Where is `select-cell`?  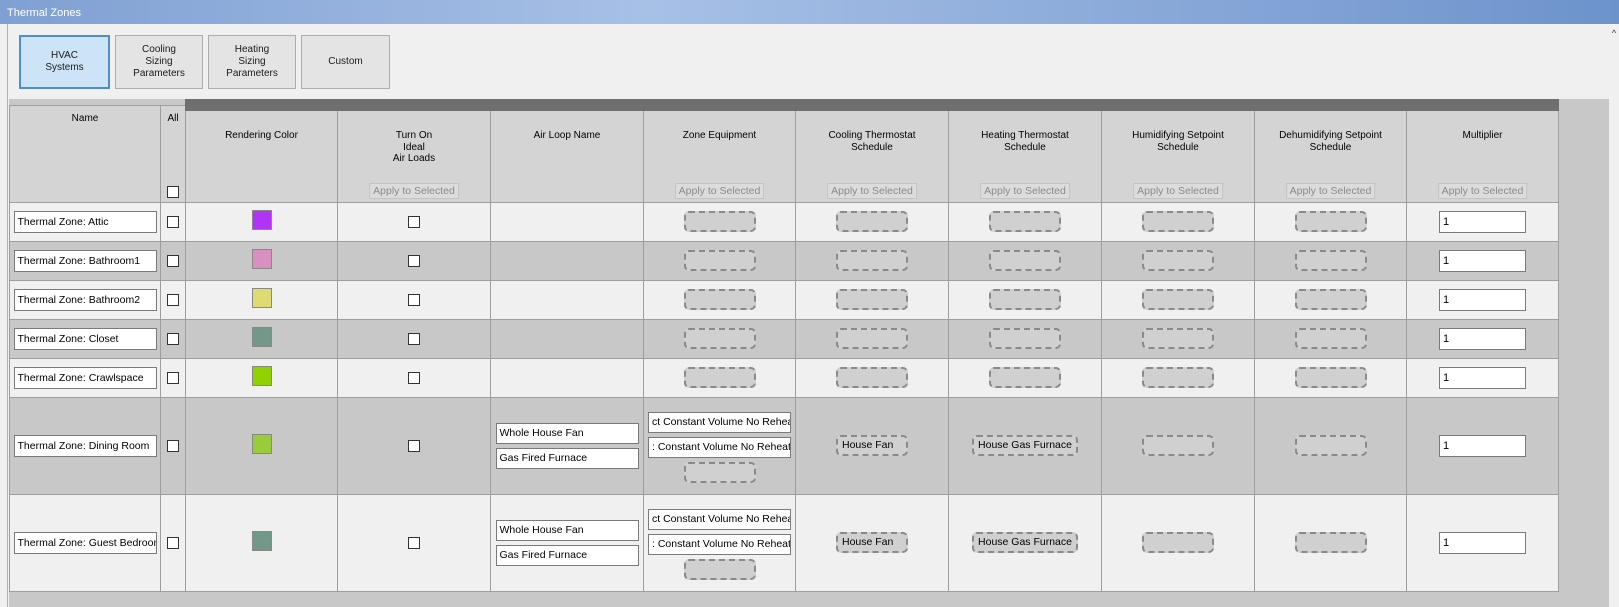 select-cell is located at coordinates (173, 377).